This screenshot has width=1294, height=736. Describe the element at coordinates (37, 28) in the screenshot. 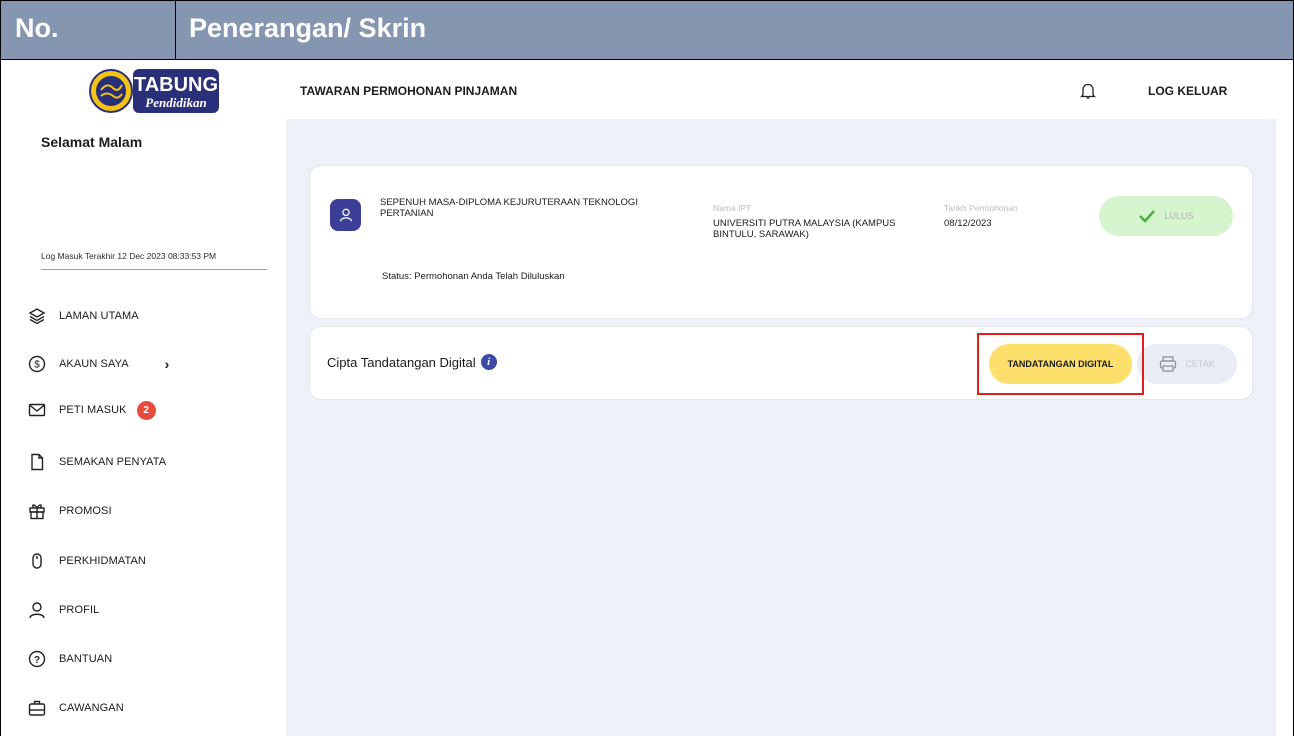

I see `column-no-label: No.` at that location.